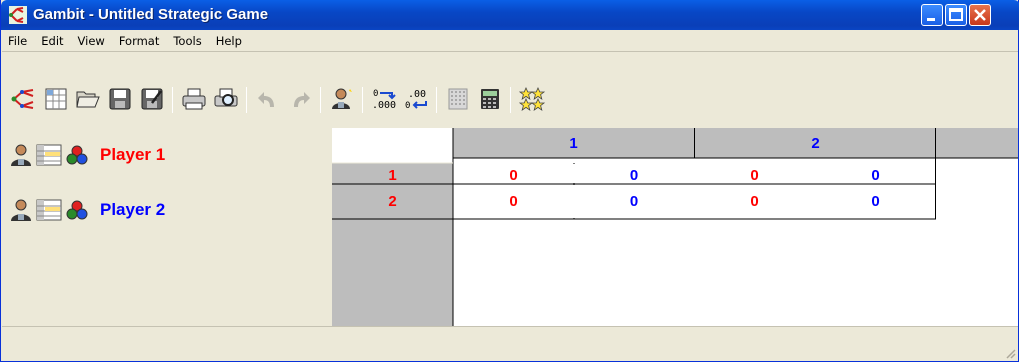 This screenshot has width=1019, height=362. I want to click on column-strategy-header: 2, so click(815, 143).